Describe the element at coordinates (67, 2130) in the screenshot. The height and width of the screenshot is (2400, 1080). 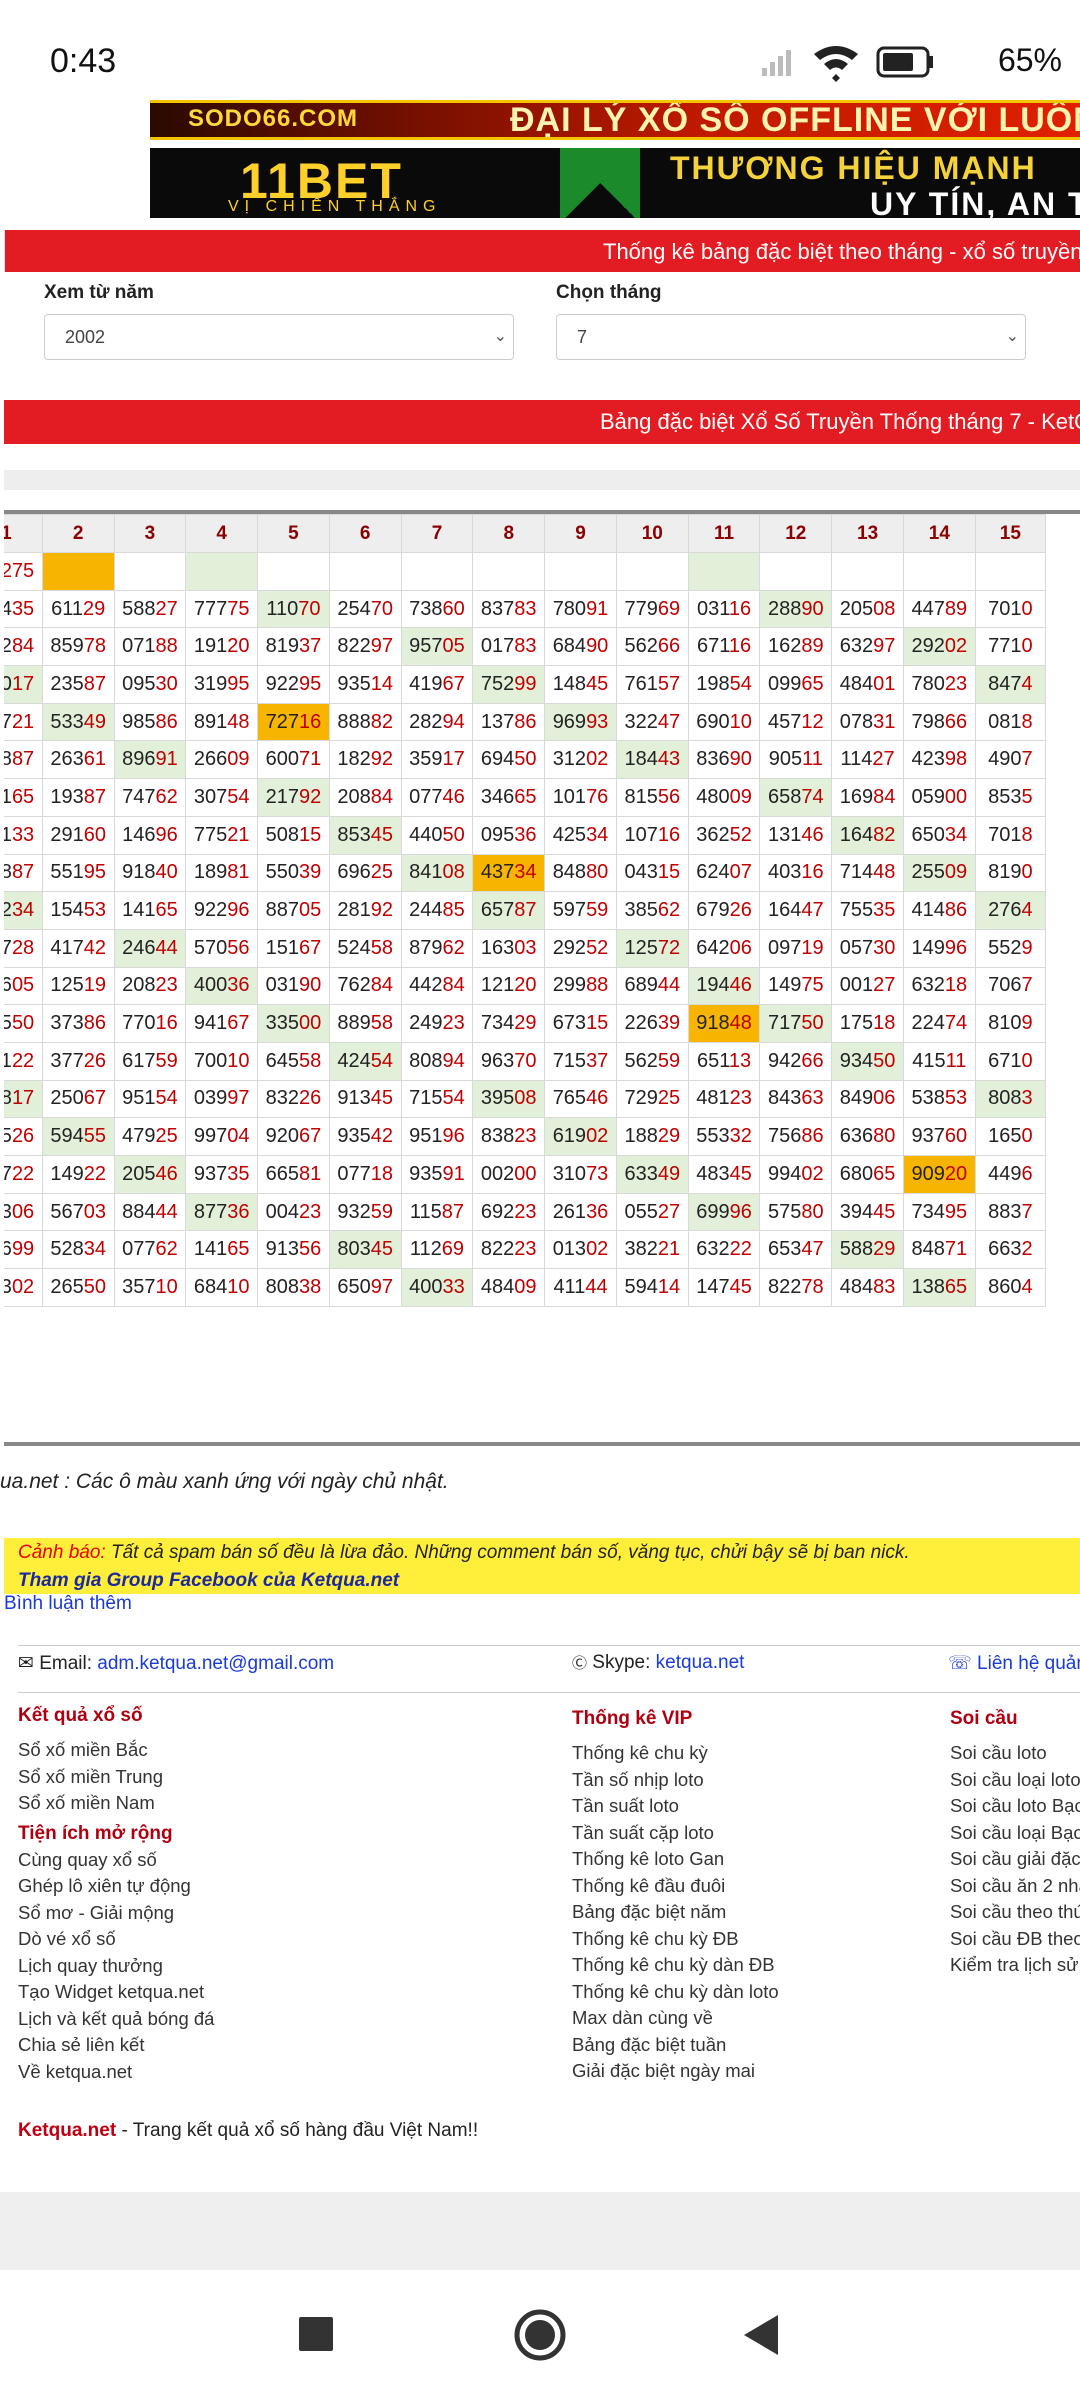
I see `footer-brand: Ketqua.net` at that location.